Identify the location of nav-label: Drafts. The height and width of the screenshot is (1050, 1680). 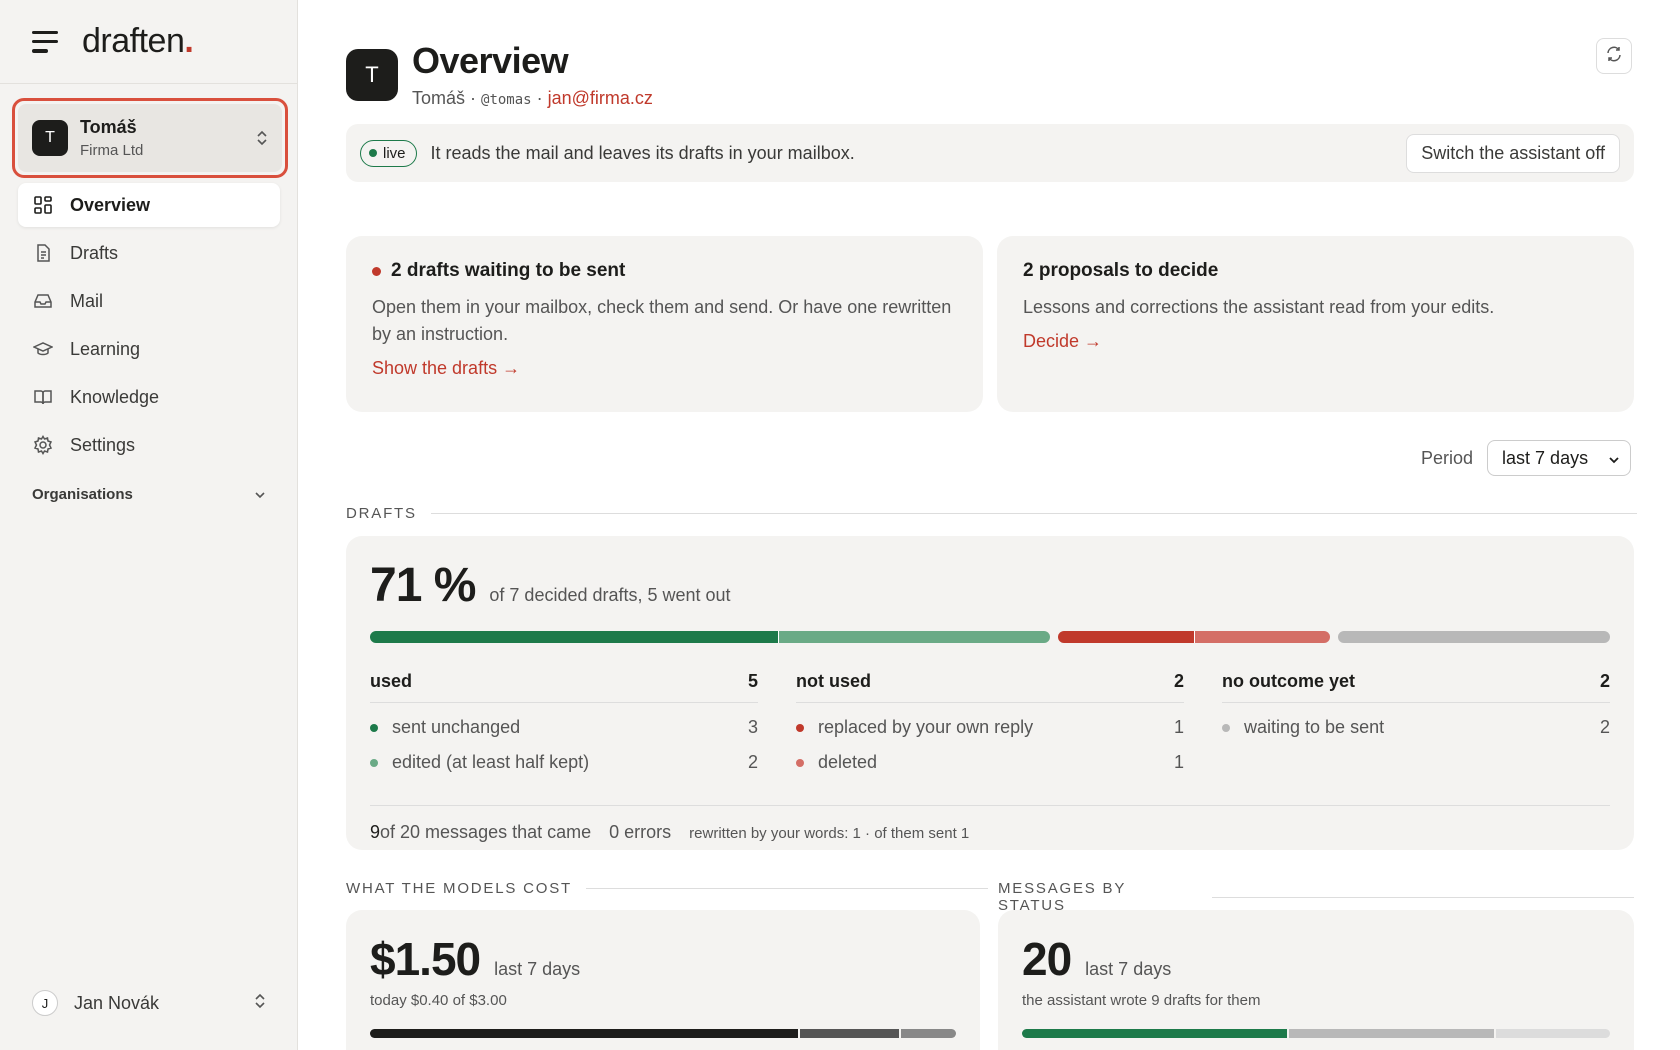
(94, 252).